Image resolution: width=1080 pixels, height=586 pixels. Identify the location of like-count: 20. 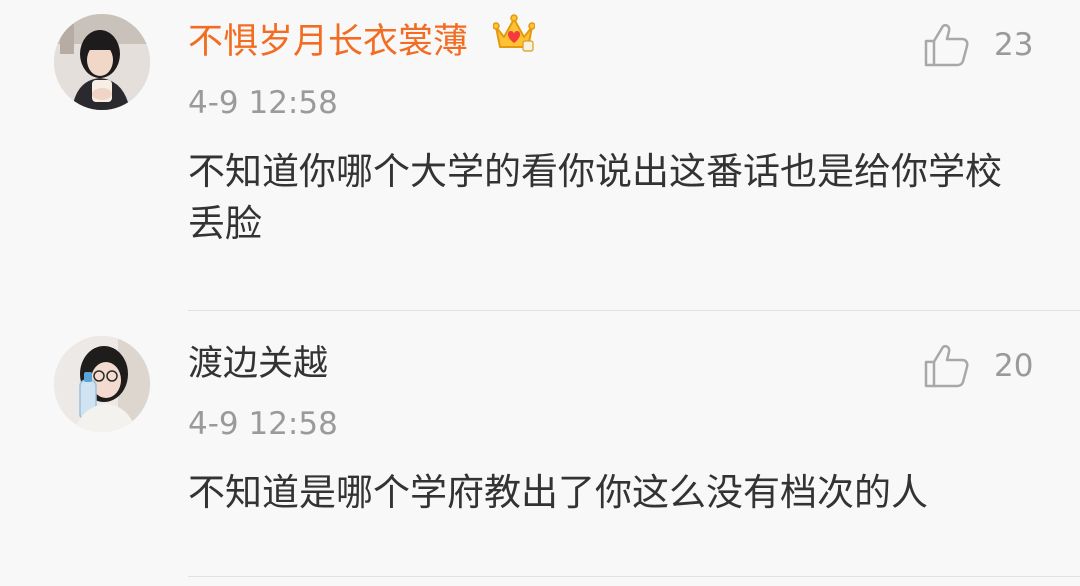
(1014, 366).